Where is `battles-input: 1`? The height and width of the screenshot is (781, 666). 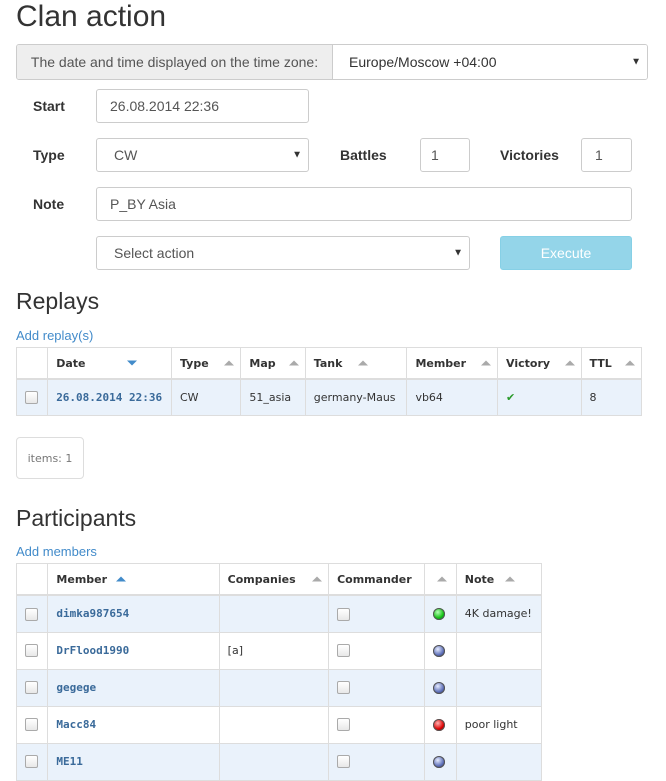
battles-input: 1 is located at coordinates (445, 155).